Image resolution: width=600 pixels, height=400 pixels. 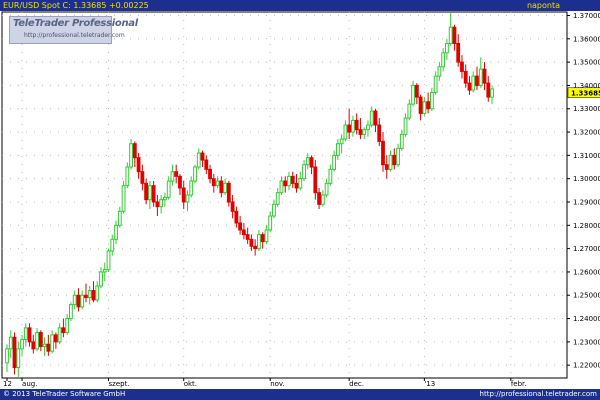 What do you see at coordinates (586, 179) in the screenshot?
I see `y-tick-label: 1.30000` at bounding box center [586, 179].